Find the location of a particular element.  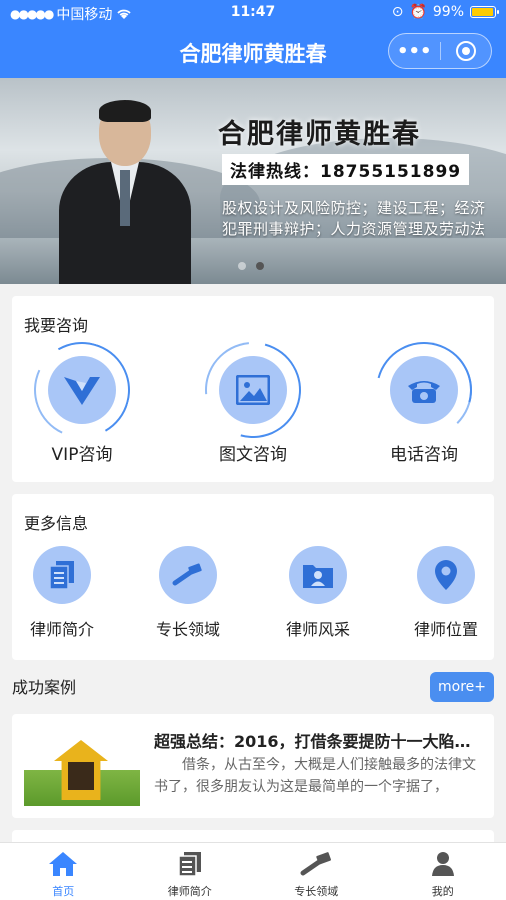

lawyer-tie is located at coordinates (125, 198).